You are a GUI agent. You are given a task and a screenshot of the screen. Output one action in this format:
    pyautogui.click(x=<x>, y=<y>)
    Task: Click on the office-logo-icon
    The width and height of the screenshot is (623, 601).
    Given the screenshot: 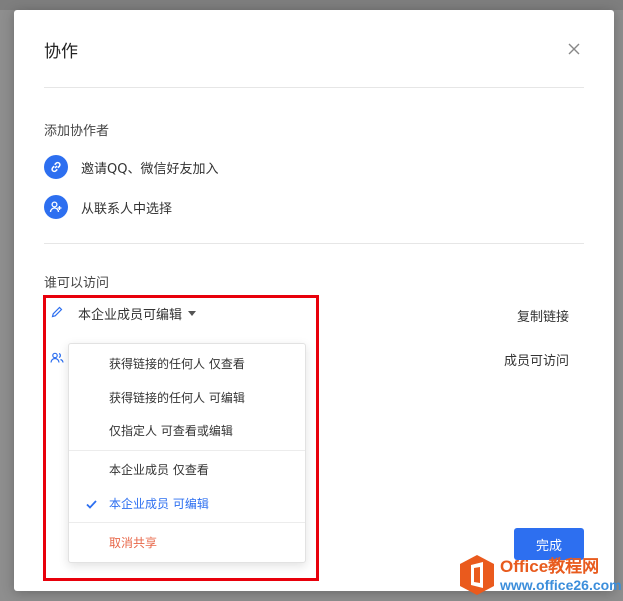 What is the action you would take?
    pyautogui.click(x=477, y=574)
    